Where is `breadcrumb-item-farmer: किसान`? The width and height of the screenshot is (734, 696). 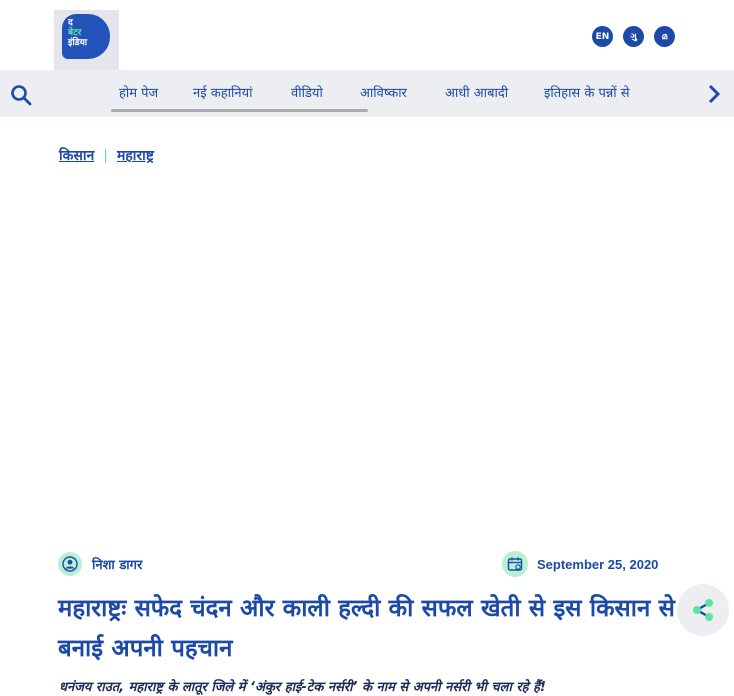
breadcrumb-item-farmer: किसान is located at coordinates (76, 156).